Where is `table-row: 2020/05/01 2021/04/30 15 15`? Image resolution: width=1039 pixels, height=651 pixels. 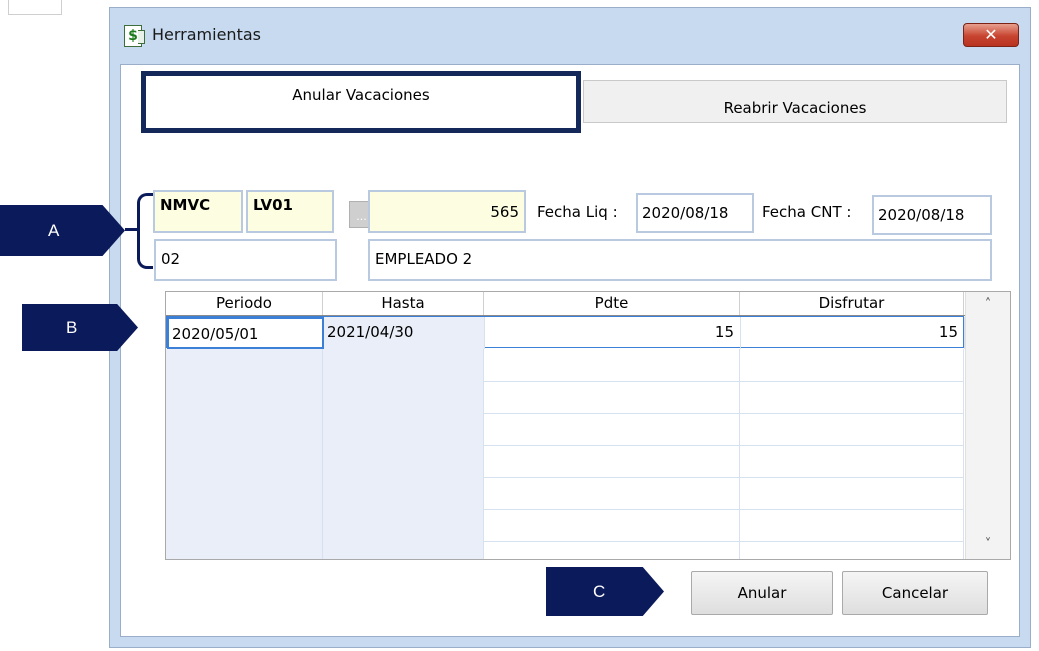 table-row: 2020/05/01 2021/04/30 15 15 is located at coordinates (565, 332).